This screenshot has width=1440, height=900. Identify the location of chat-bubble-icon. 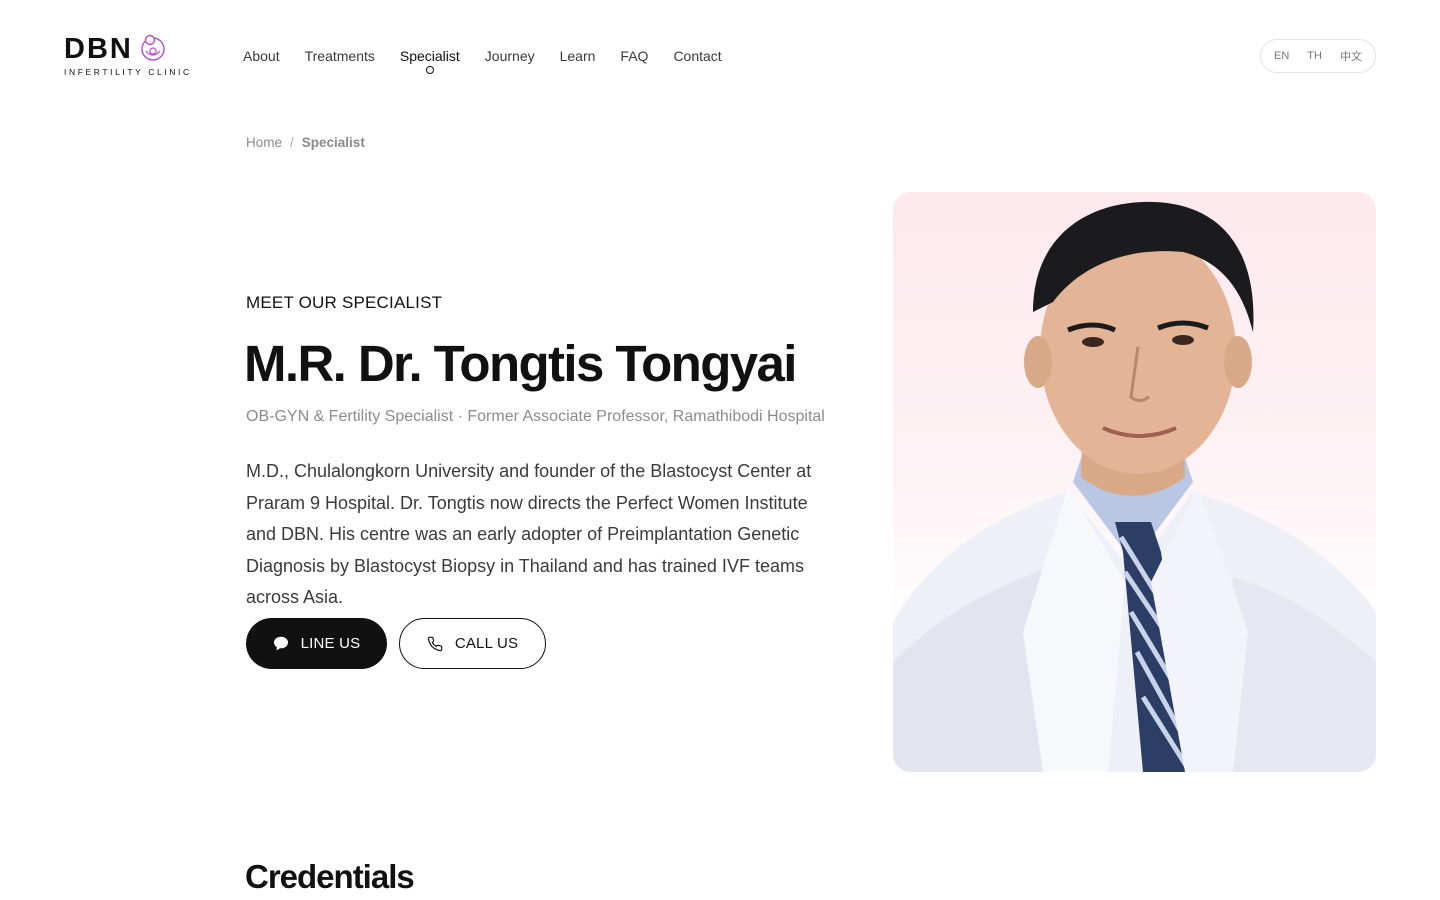
(281, 643).